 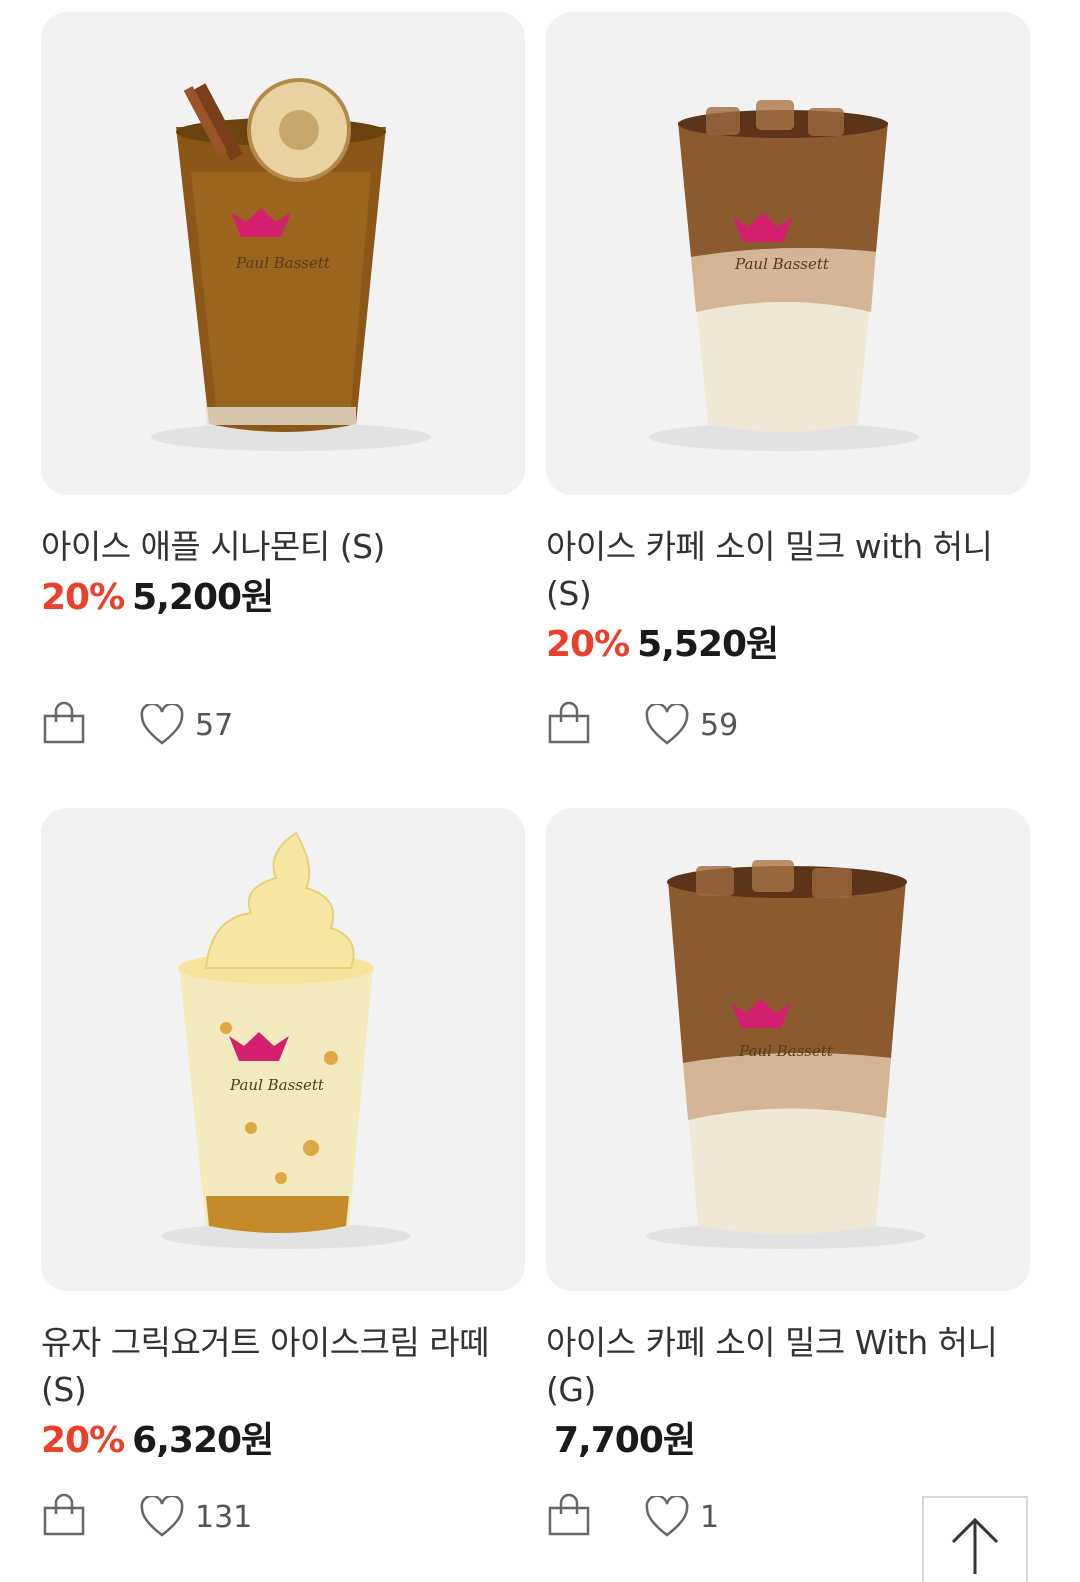 I want to click on product-image-yuja-greek-yogurt-latte: Paul Bassett, so click(x=283, y=1049).